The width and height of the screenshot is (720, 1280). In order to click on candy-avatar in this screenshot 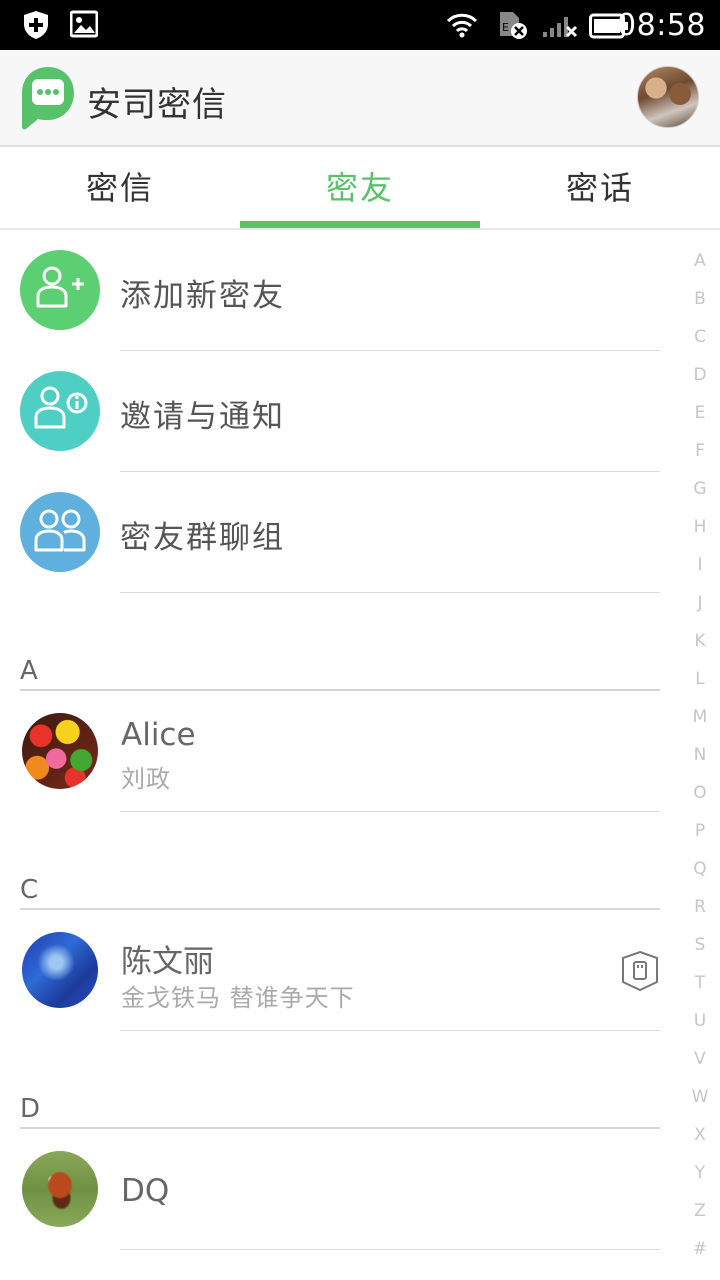, I will do `click(60, 751)`.